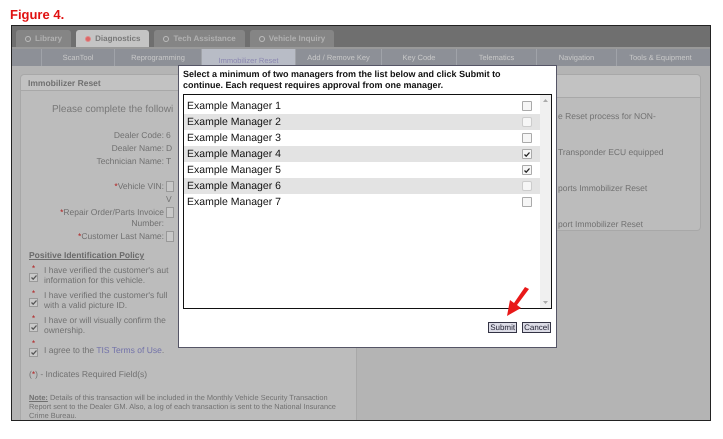 The width and height of the screenshot is (723, 439). I want to click on cancel-button: Cancel, so click(536, 327).